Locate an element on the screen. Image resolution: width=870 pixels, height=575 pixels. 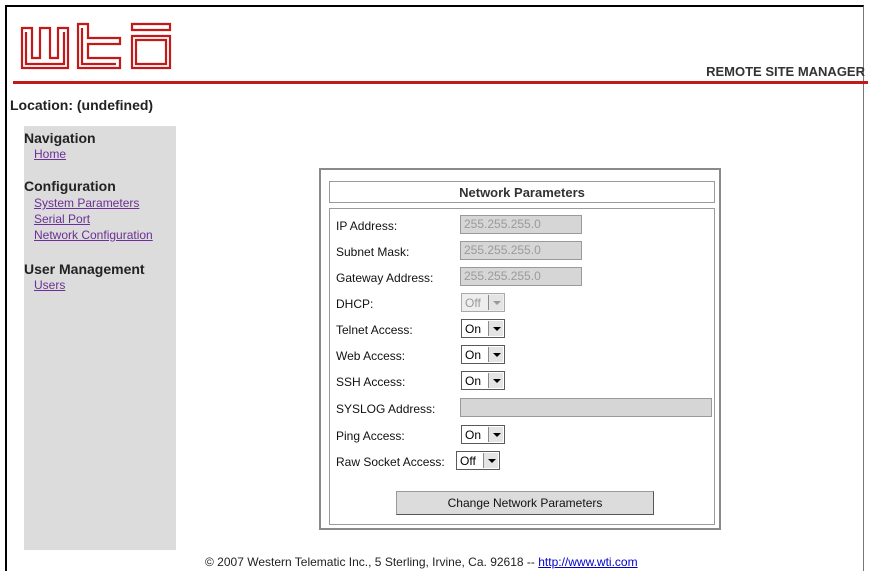
telnet-access-select: On is located at coordinates (483, 328).